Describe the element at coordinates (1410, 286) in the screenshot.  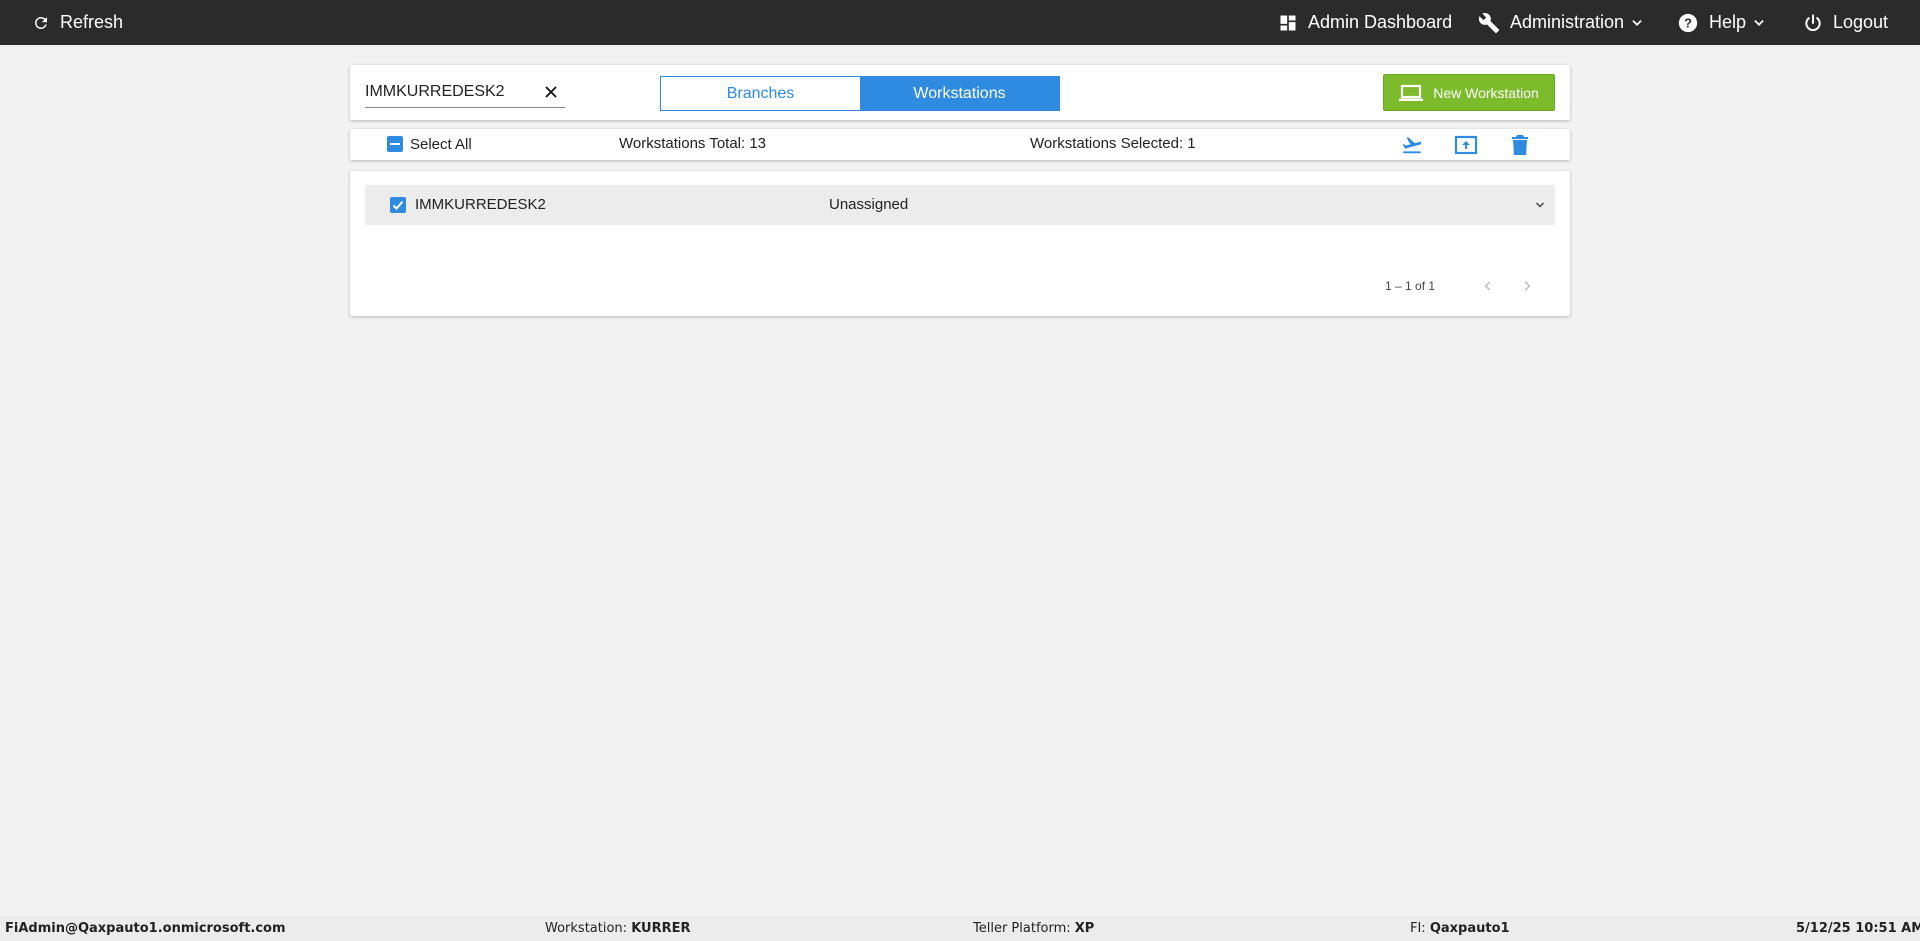
I see `paginator-range: 1 – 1 of 1` at that location.